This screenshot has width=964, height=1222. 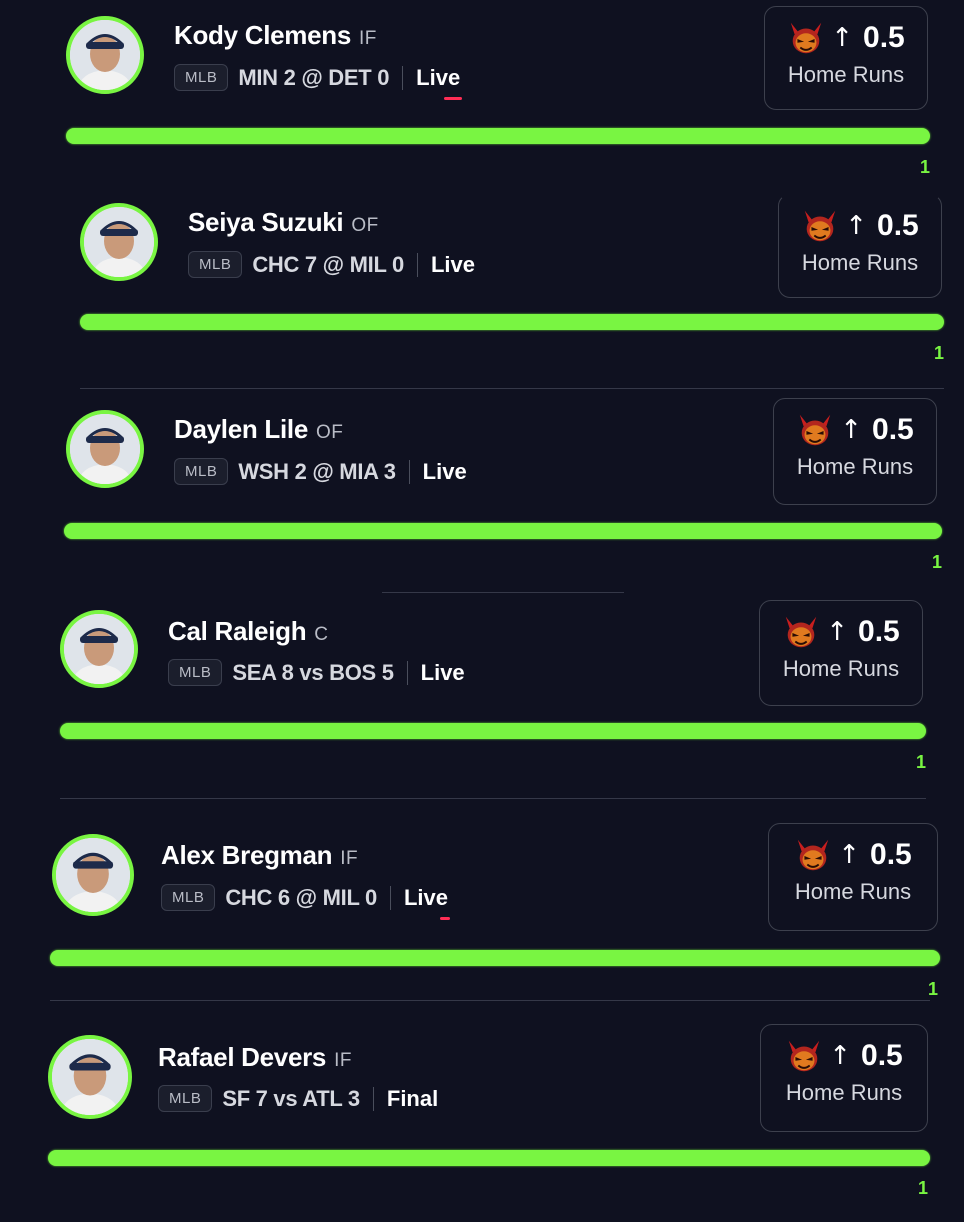 I want to click on game-score: SF 7 vs ATL 3, so click(x=291, y=1098).